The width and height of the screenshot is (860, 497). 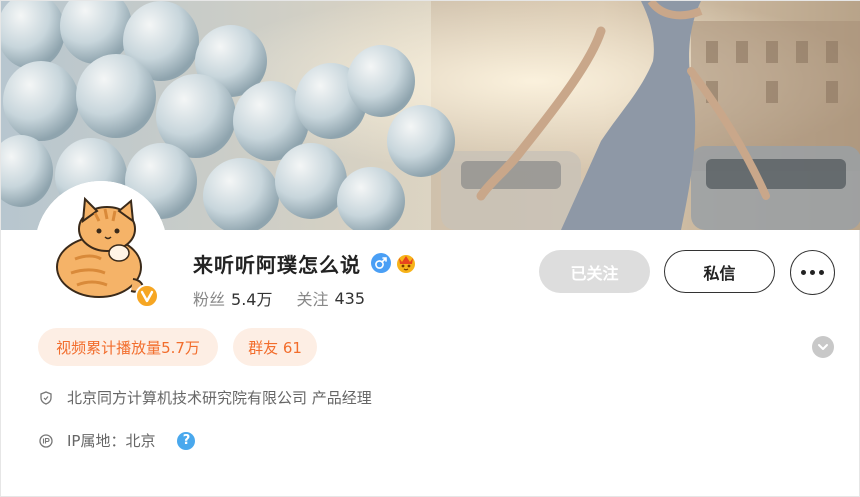 What do you see at coordinates (406, 263) in the screenshot?
I see `crown-icon` at bounding box center [406, 263].